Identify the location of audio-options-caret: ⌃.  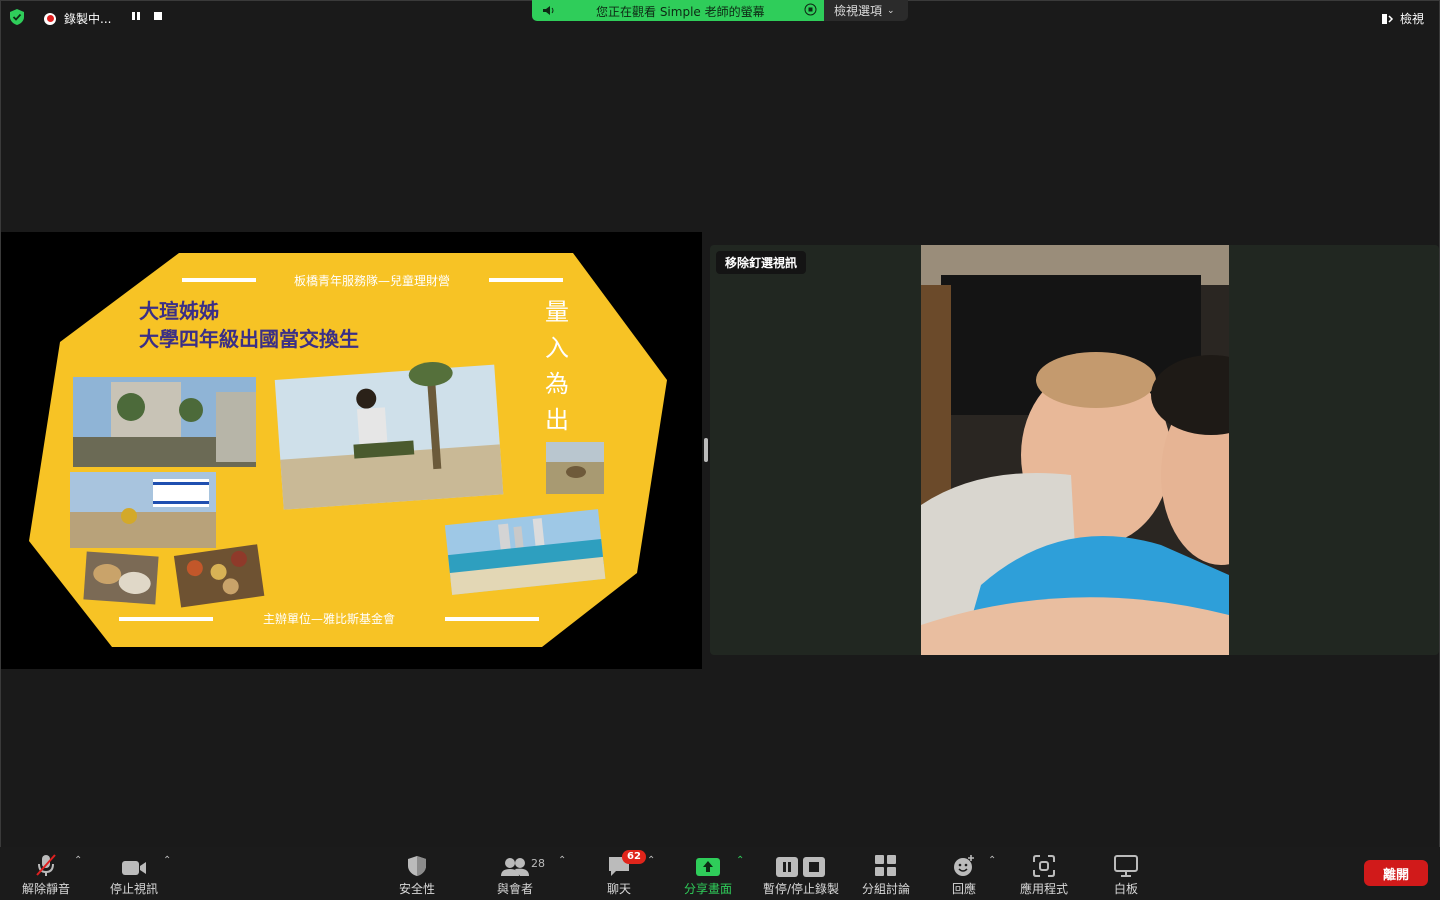
(78, 860).